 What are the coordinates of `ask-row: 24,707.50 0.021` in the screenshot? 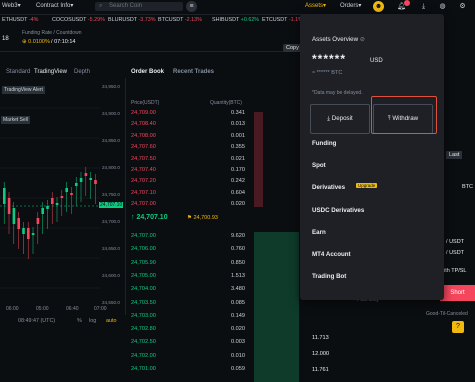 It's located at (188, 159).